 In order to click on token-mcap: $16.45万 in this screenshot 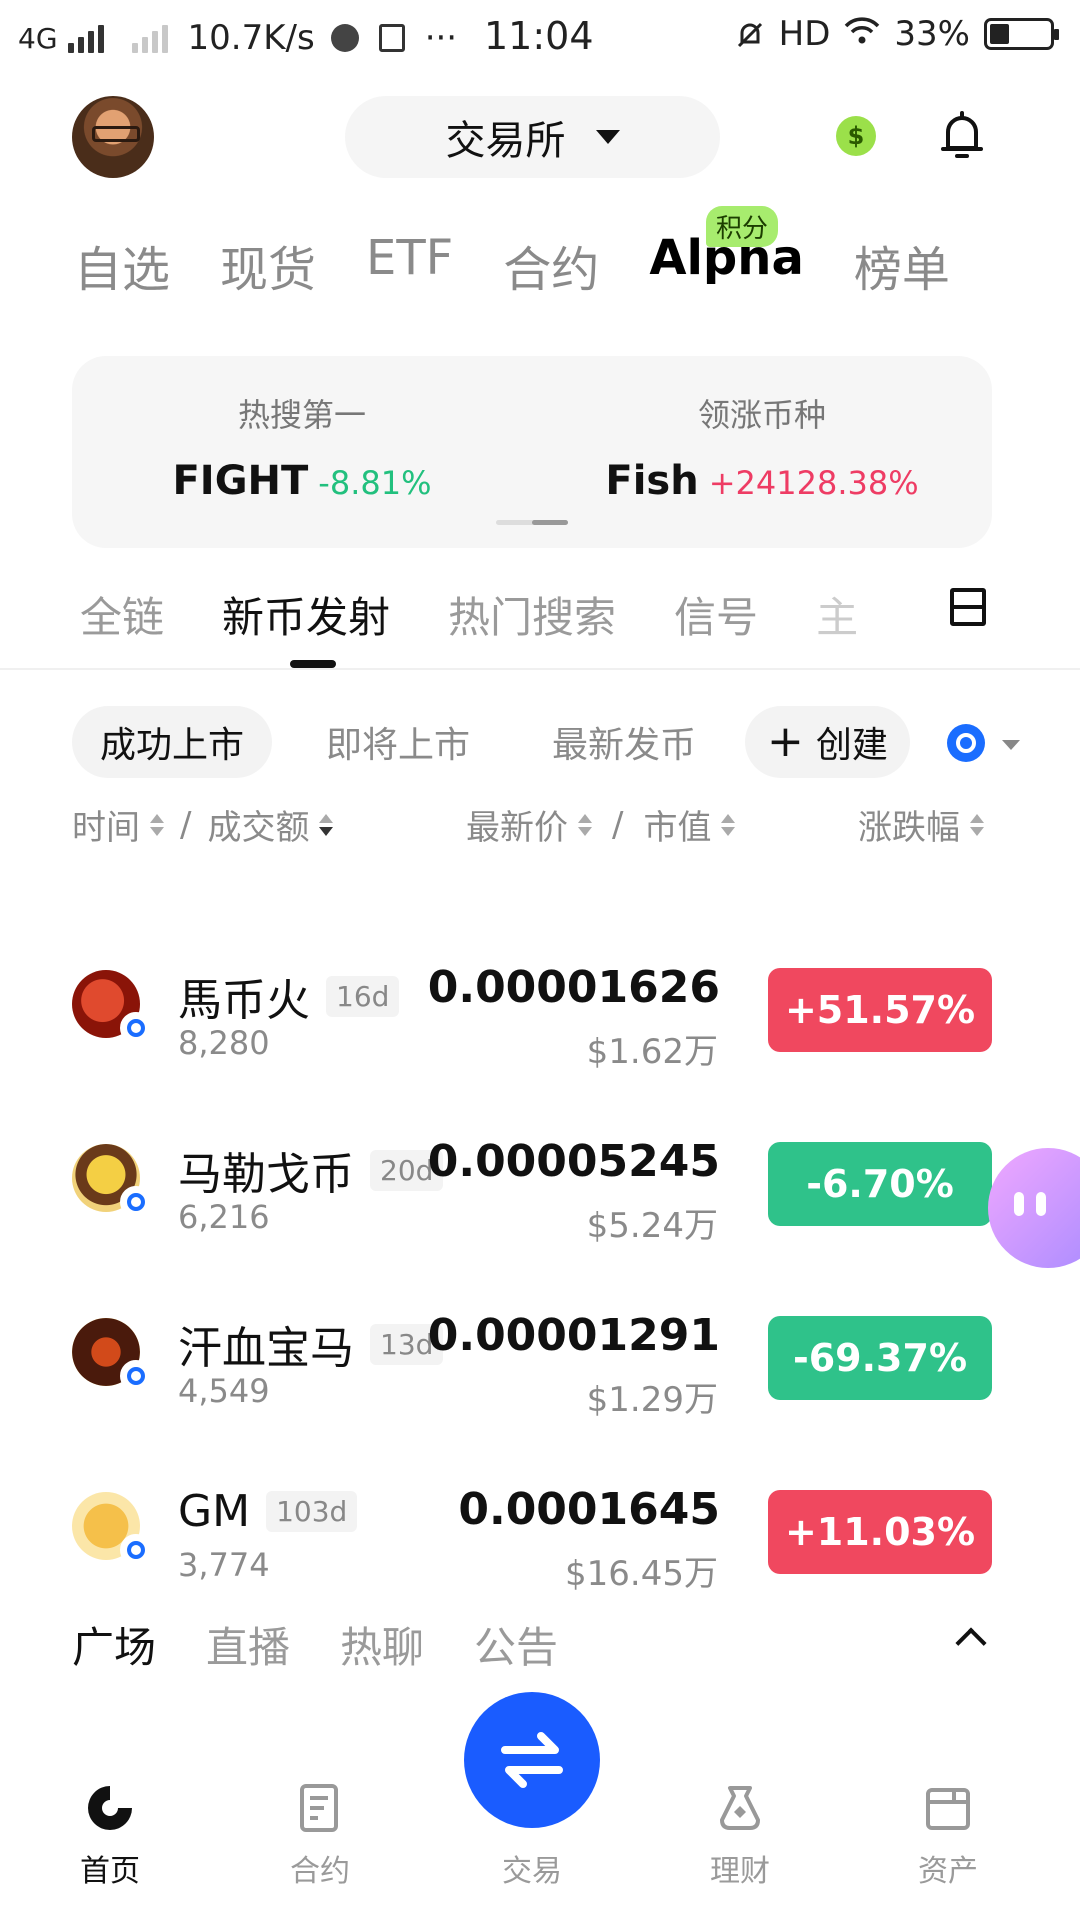, I will do `click(641, 1574)`.